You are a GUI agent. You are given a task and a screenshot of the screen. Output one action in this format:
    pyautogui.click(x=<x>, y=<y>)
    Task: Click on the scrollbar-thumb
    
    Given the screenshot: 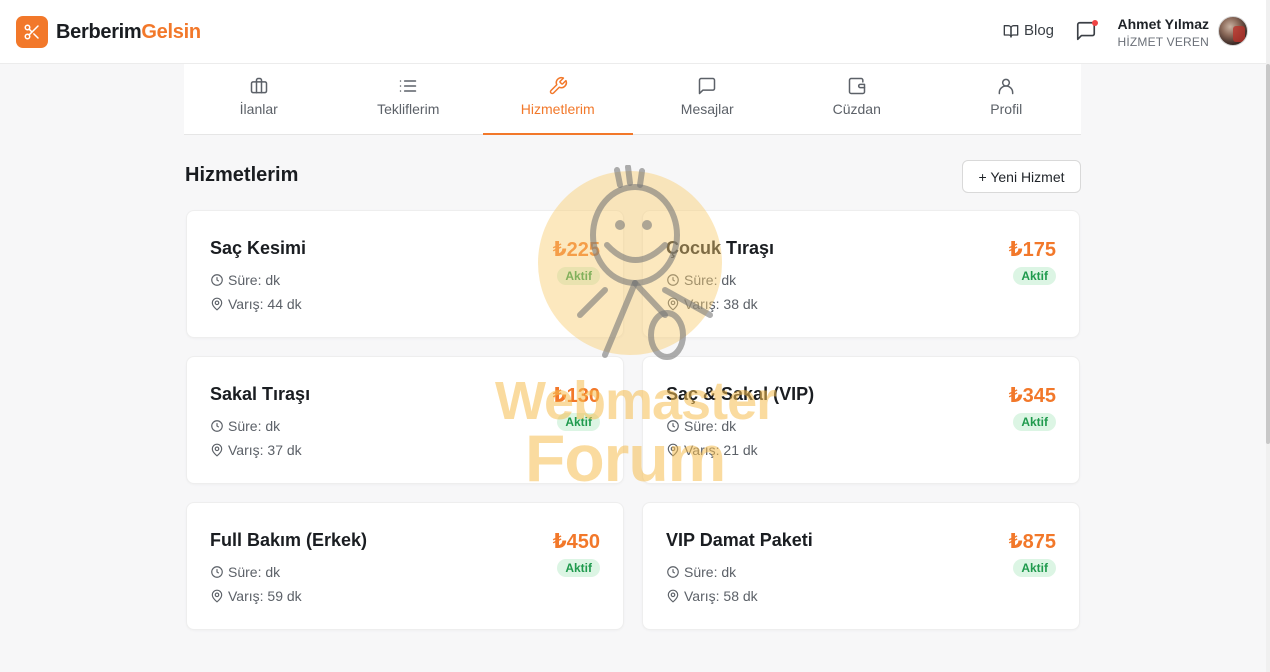 What is the action you would take?
    pyautogui.click(x=1268, y=254)
    